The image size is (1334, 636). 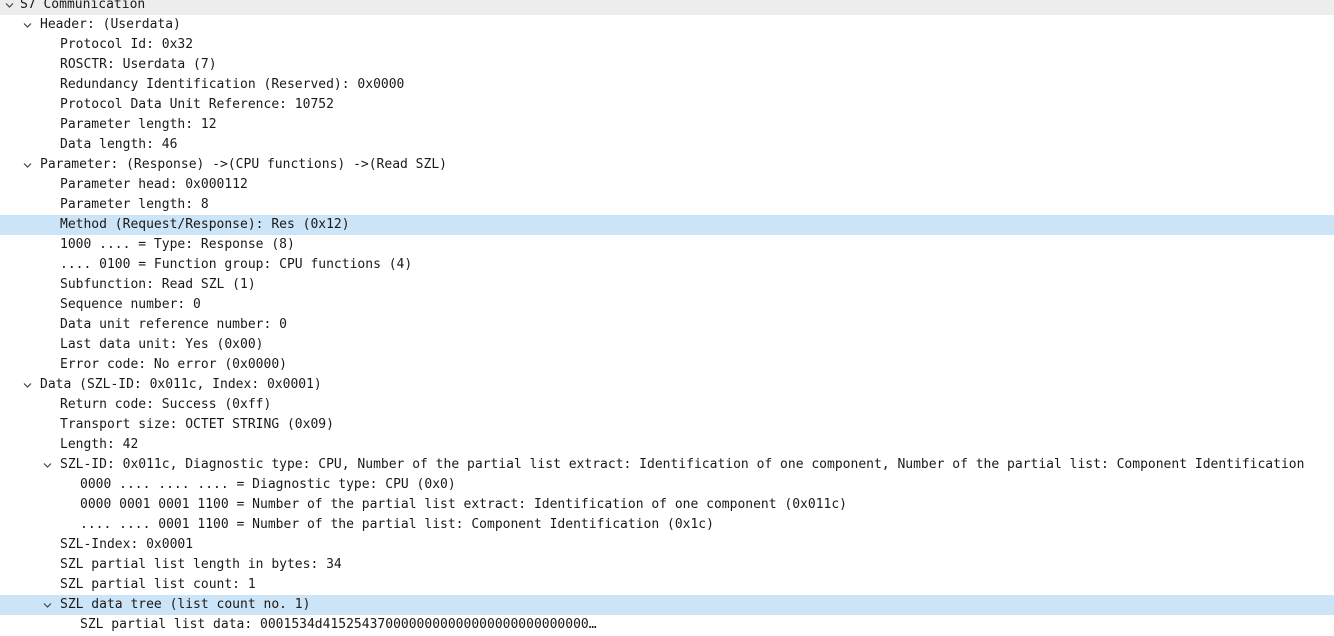 What do you see at coordinates (119, 144) in the screenshot?
I see `tree-leaf-label: Data length: 46` at bounding box center [119, 144].